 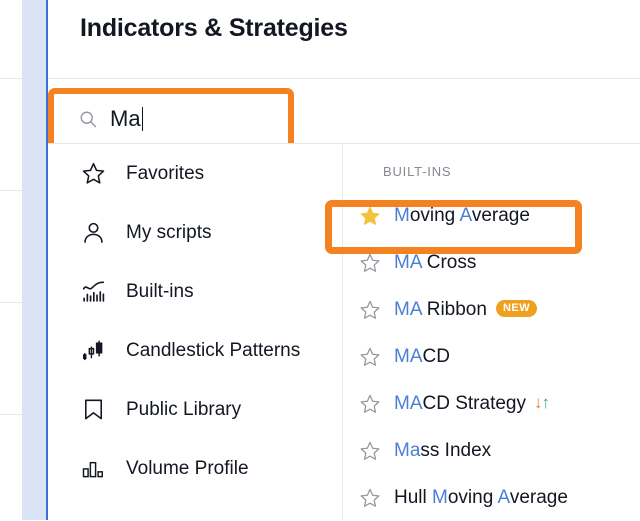 I want to click on sidebar-item-label: Built-ins, so click(x=160, y=291).